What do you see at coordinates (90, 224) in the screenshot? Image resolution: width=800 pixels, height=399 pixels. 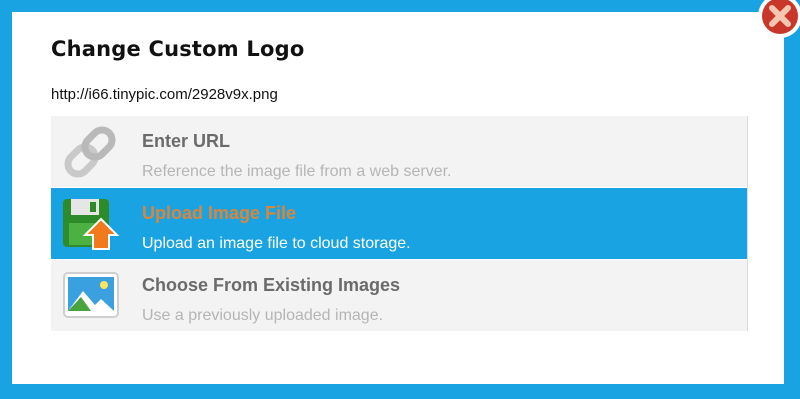 I see `floppy-upload-icon` at bounding box center [90, 224].